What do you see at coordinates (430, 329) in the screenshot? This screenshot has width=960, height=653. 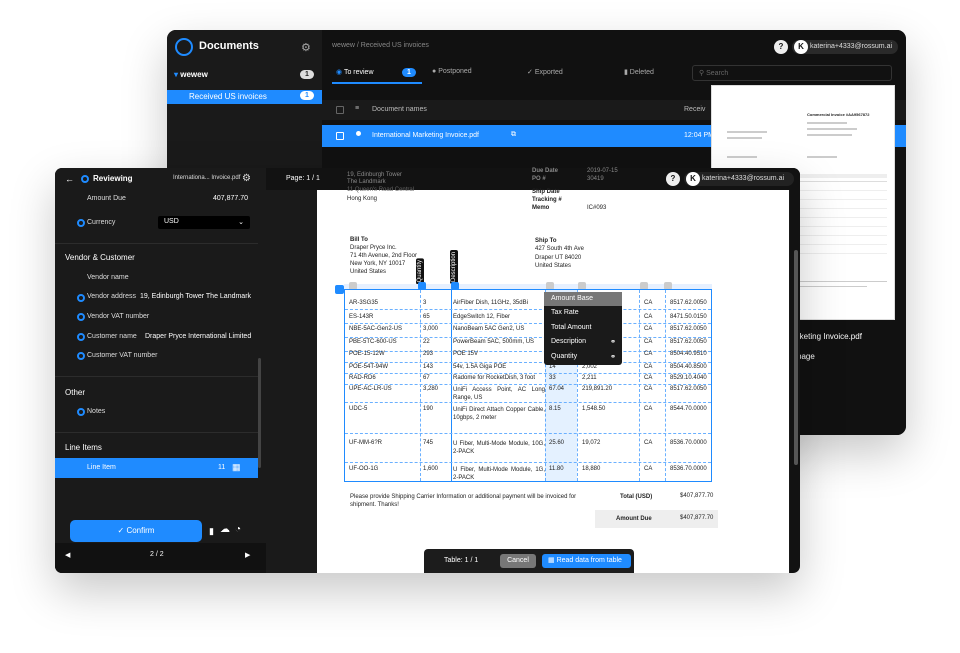 I see `table-cell: 3,000` at bounding box center [430, 329].